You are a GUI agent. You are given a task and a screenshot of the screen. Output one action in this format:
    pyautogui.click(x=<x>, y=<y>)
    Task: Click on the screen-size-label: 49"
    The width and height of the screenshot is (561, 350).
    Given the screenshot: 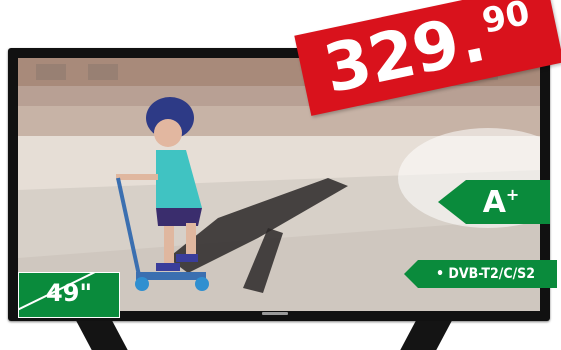 What is the action you would take?
    pyautogui.click(x=69, y=293)
    